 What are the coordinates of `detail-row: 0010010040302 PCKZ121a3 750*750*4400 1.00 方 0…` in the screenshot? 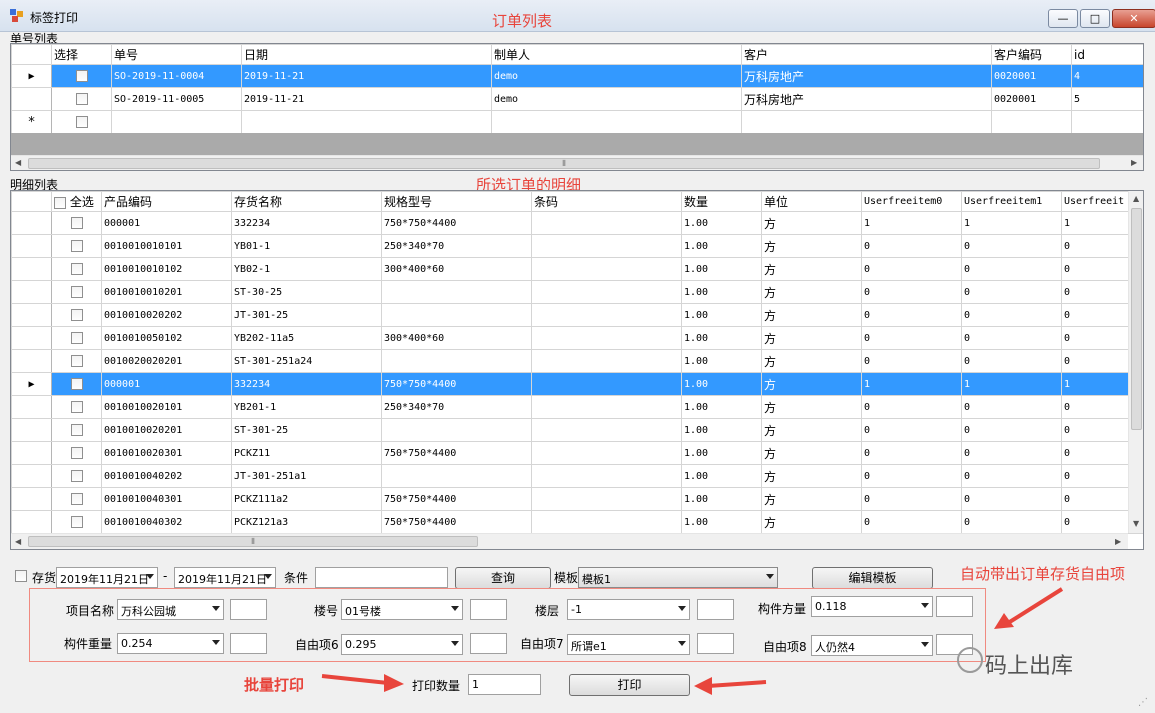 It's located at (577, 522).